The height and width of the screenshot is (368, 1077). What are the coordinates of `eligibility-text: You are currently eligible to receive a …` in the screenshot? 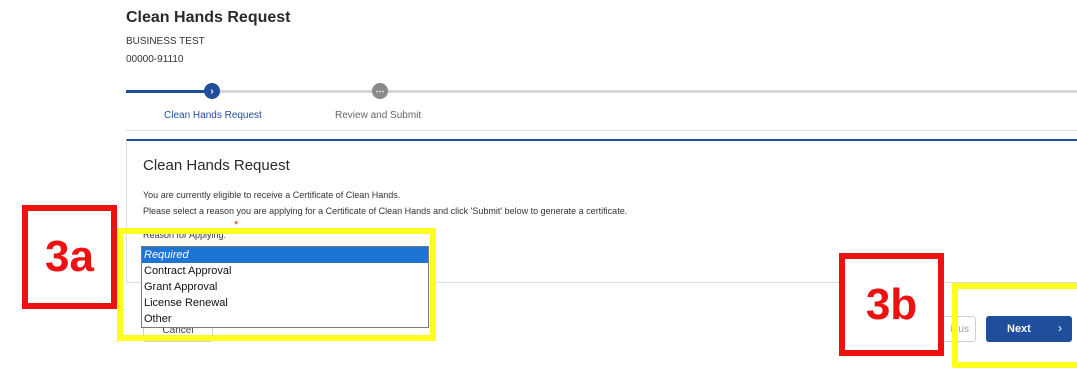 It's located at (272, 195).